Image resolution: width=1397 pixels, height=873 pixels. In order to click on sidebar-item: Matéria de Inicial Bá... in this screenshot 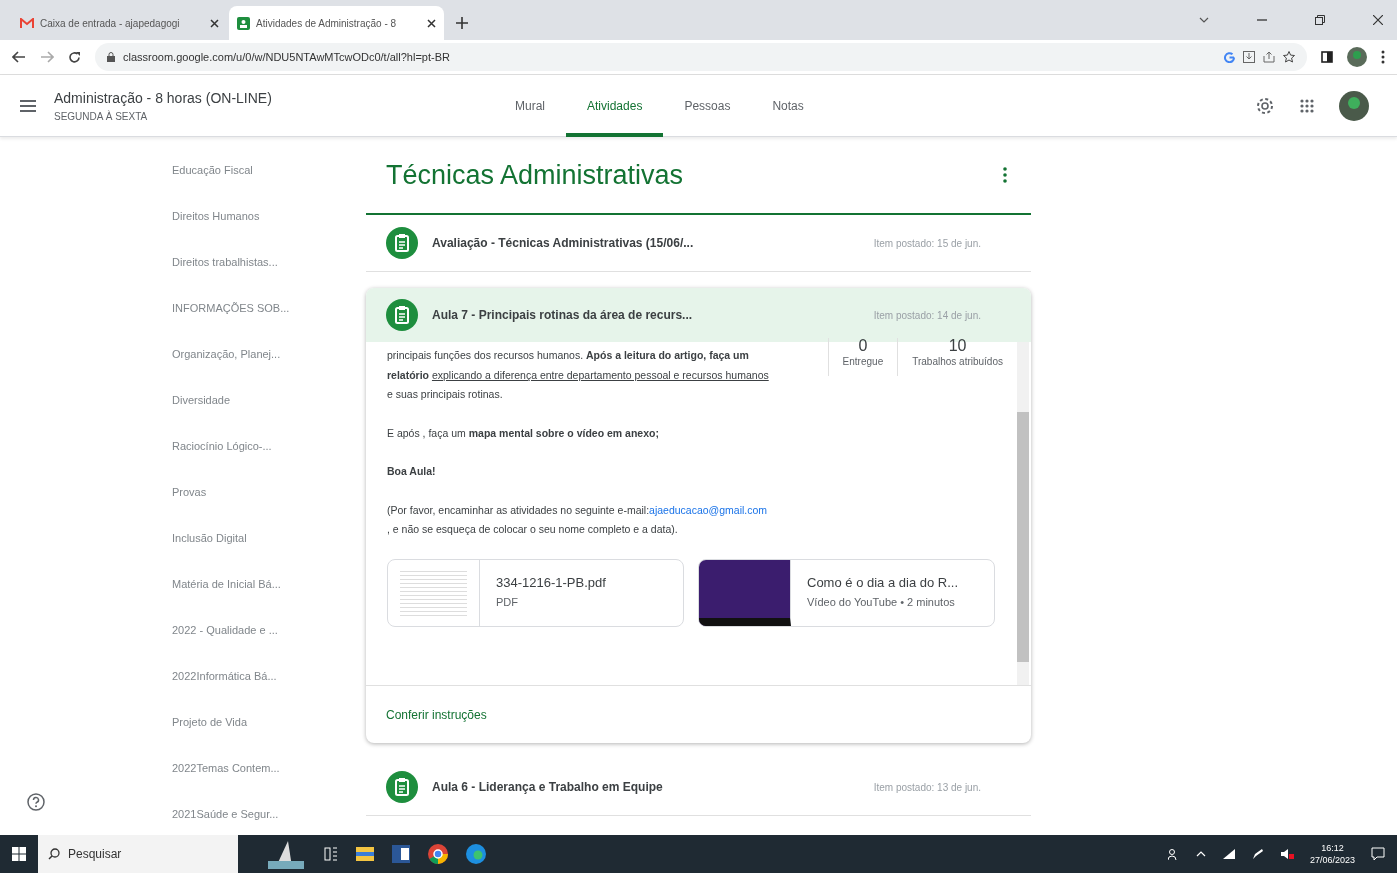, I will do `click(269, 584)`.